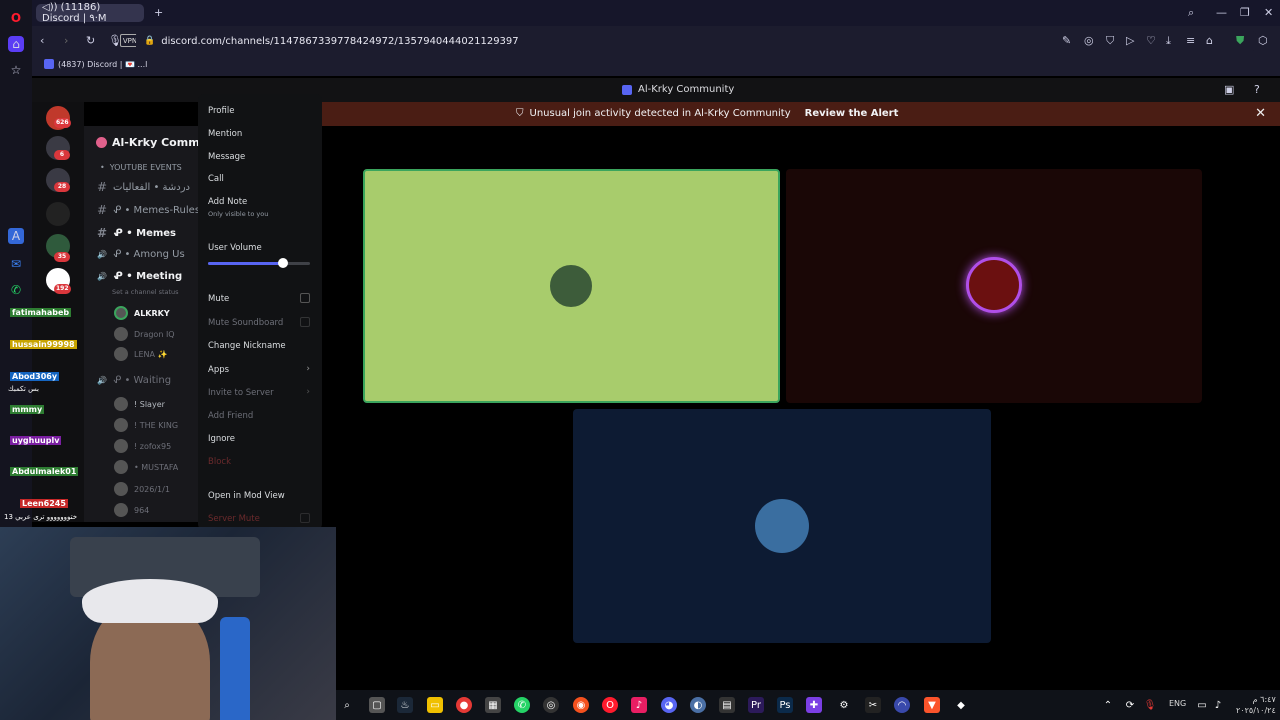 This screenshot has height=720, width=1280. I want to click on menu-item-mute: Mute, so click(218, 299).